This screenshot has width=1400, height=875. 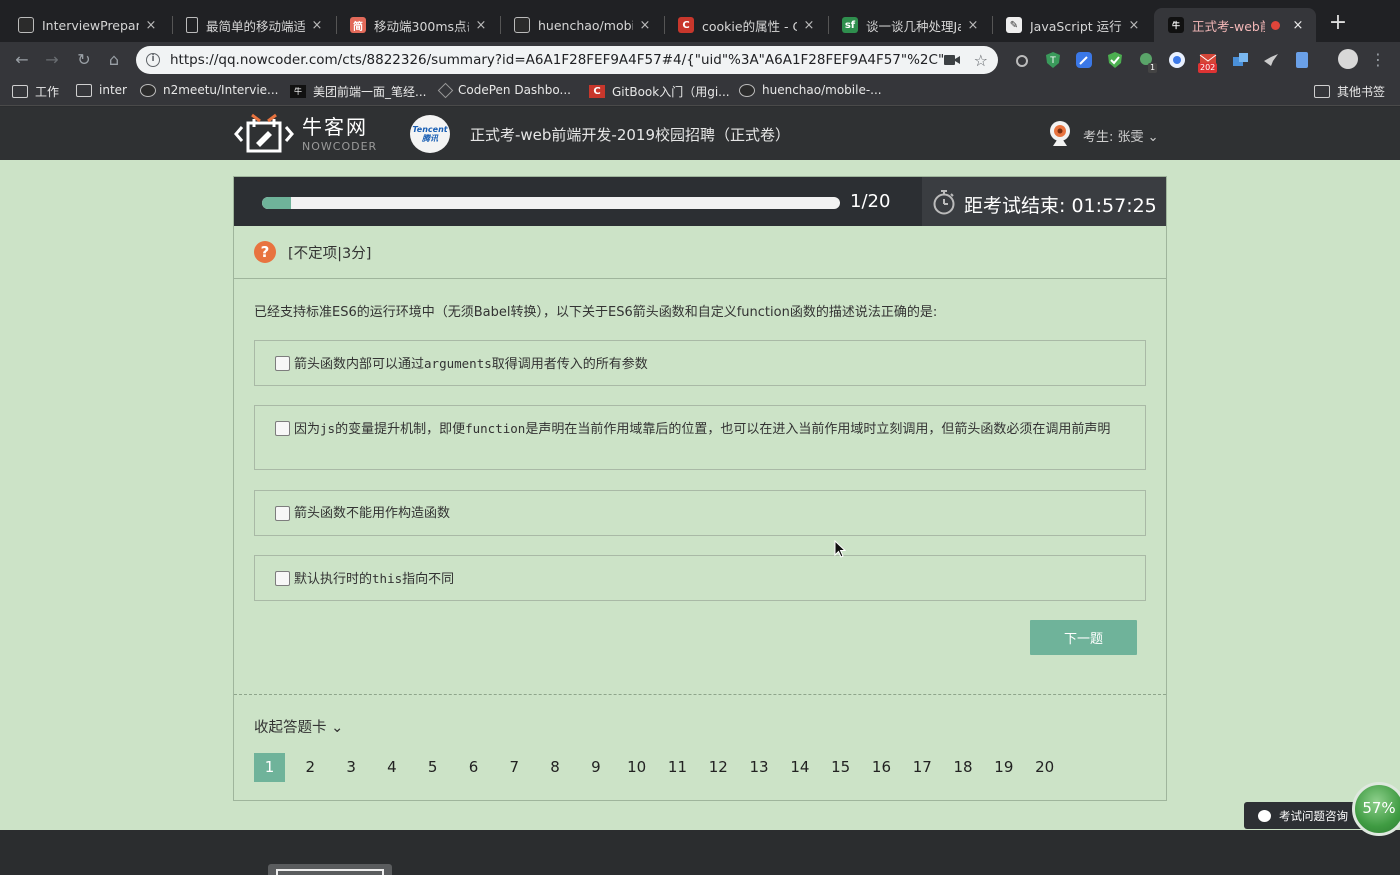 What do you see at coordinates (944, 202) in the screenshot?
I see `stopwatch-icon` at bounding box center [944, 202].